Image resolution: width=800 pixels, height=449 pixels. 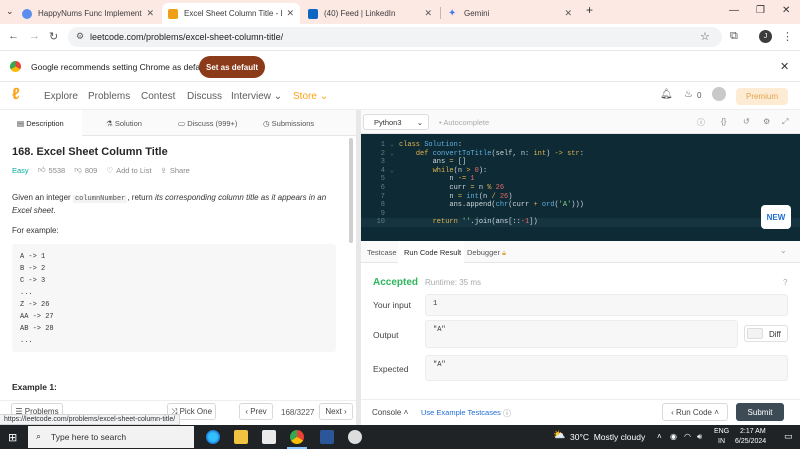 I want to click on tab-testcase: Testcase, so click(x=382, y=252).